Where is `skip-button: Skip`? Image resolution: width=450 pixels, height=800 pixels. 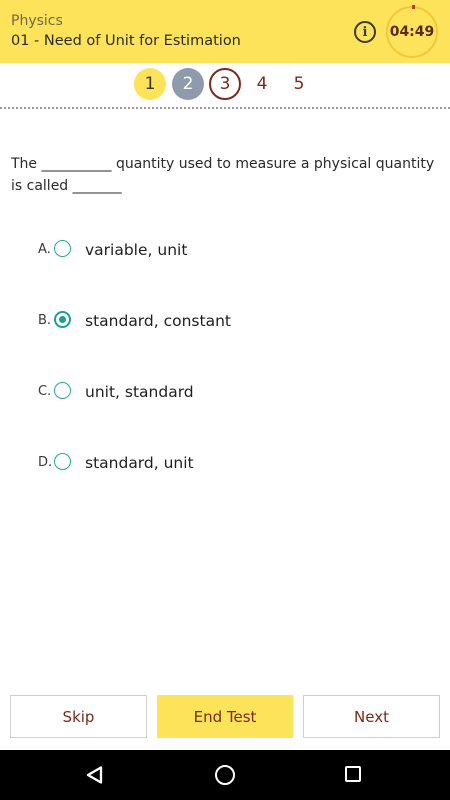
skip-button: Skip is located at coordinates (78, 716).